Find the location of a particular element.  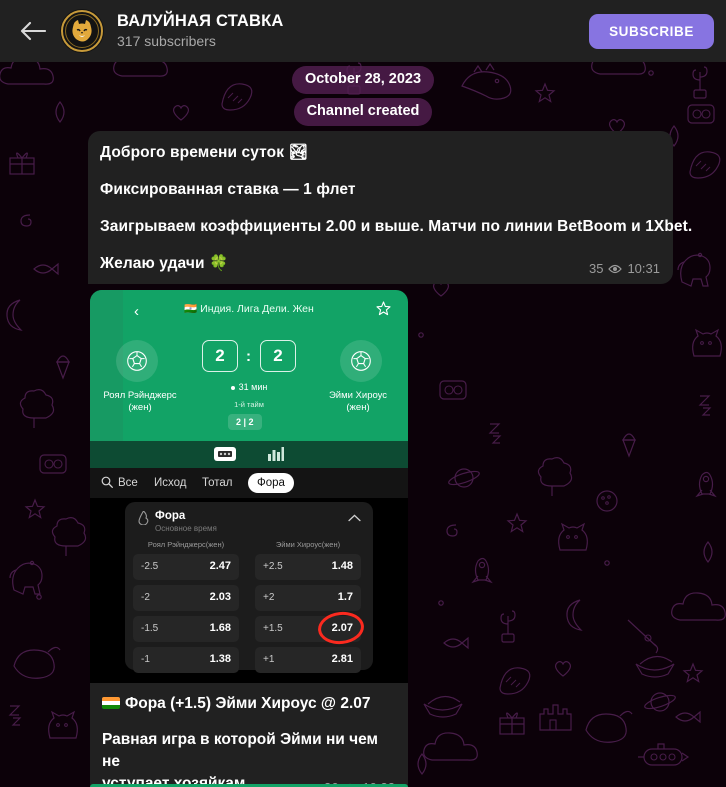

message-meta: 35 10:31 is located at coordinates (624, 268).